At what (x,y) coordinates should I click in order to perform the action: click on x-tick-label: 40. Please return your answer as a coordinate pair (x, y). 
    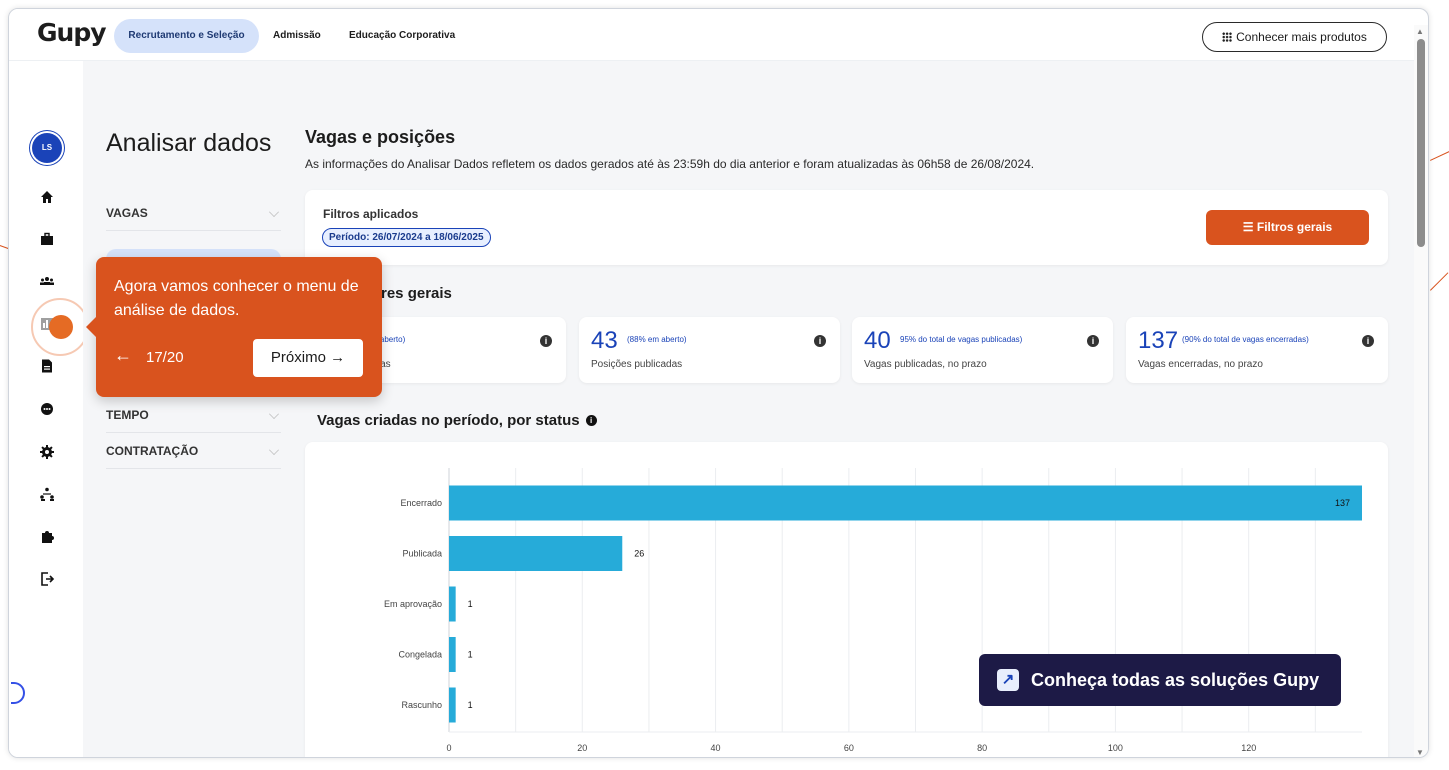
    Looking at the image, I should click on (716, 748).